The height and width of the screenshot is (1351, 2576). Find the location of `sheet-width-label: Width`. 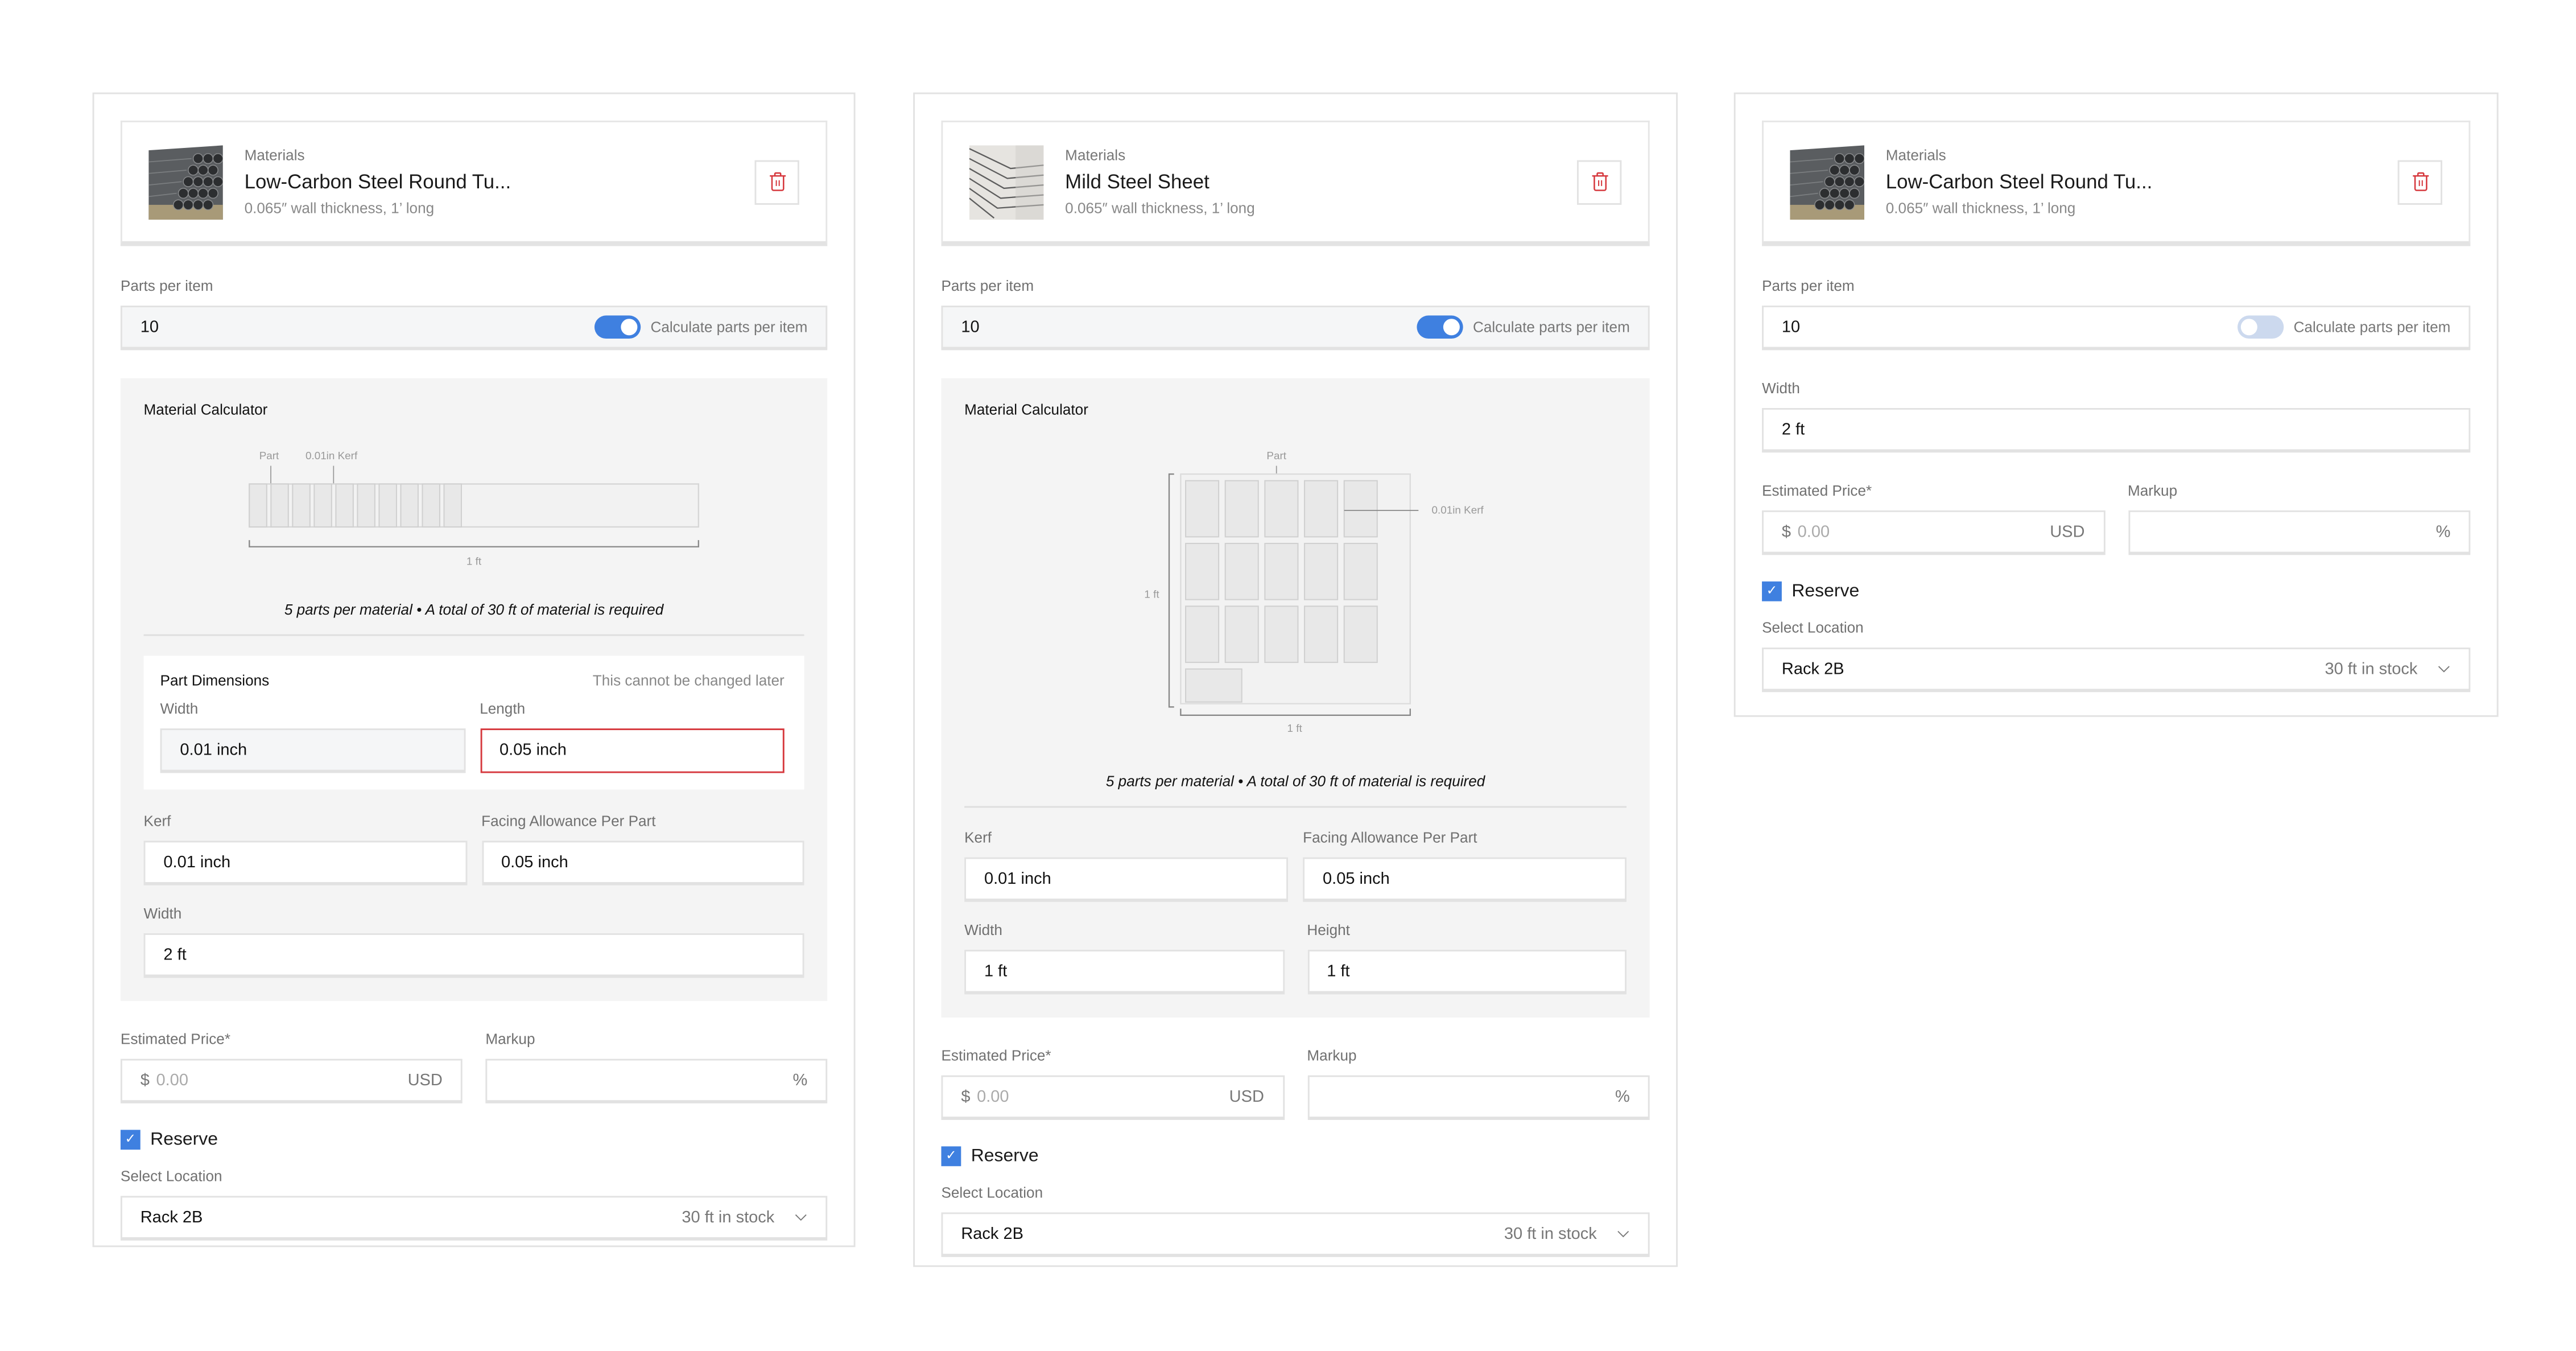

sheet-width-label: Width is located at coordinates (983, 929).